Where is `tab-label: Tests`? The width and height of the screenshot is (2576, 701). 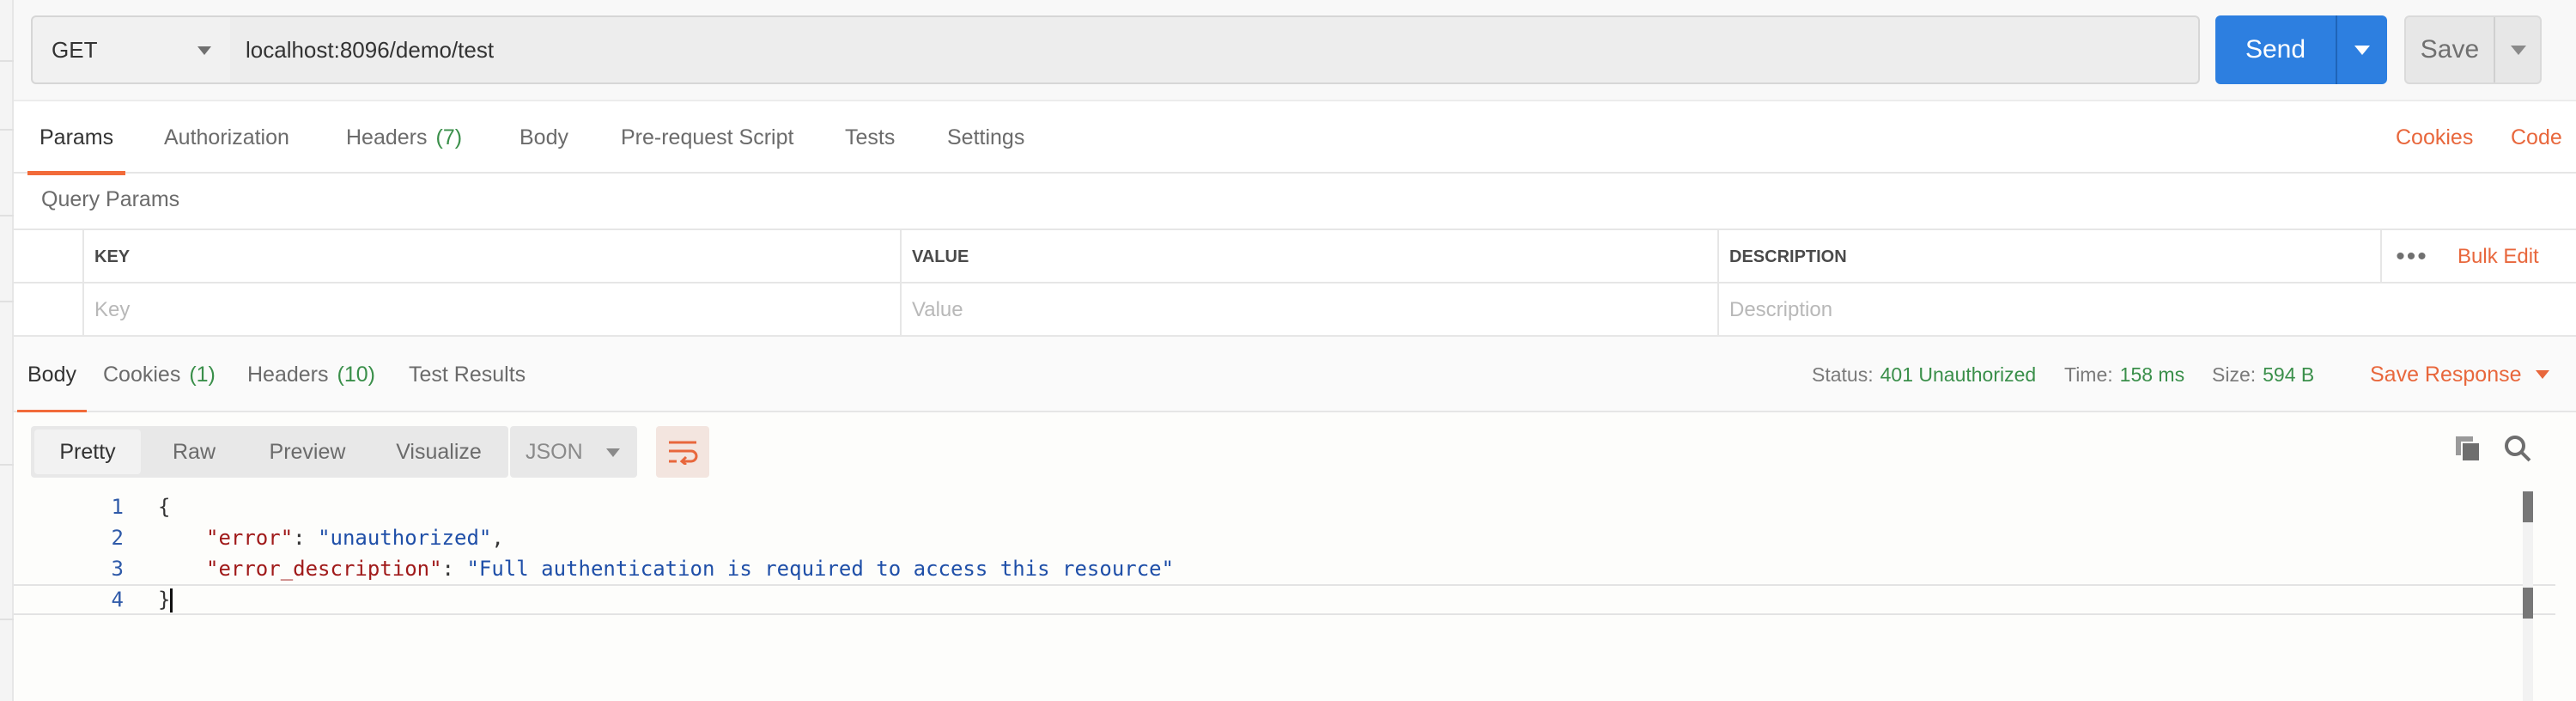 tab-label: Tests is located at coordinates (870, 137).